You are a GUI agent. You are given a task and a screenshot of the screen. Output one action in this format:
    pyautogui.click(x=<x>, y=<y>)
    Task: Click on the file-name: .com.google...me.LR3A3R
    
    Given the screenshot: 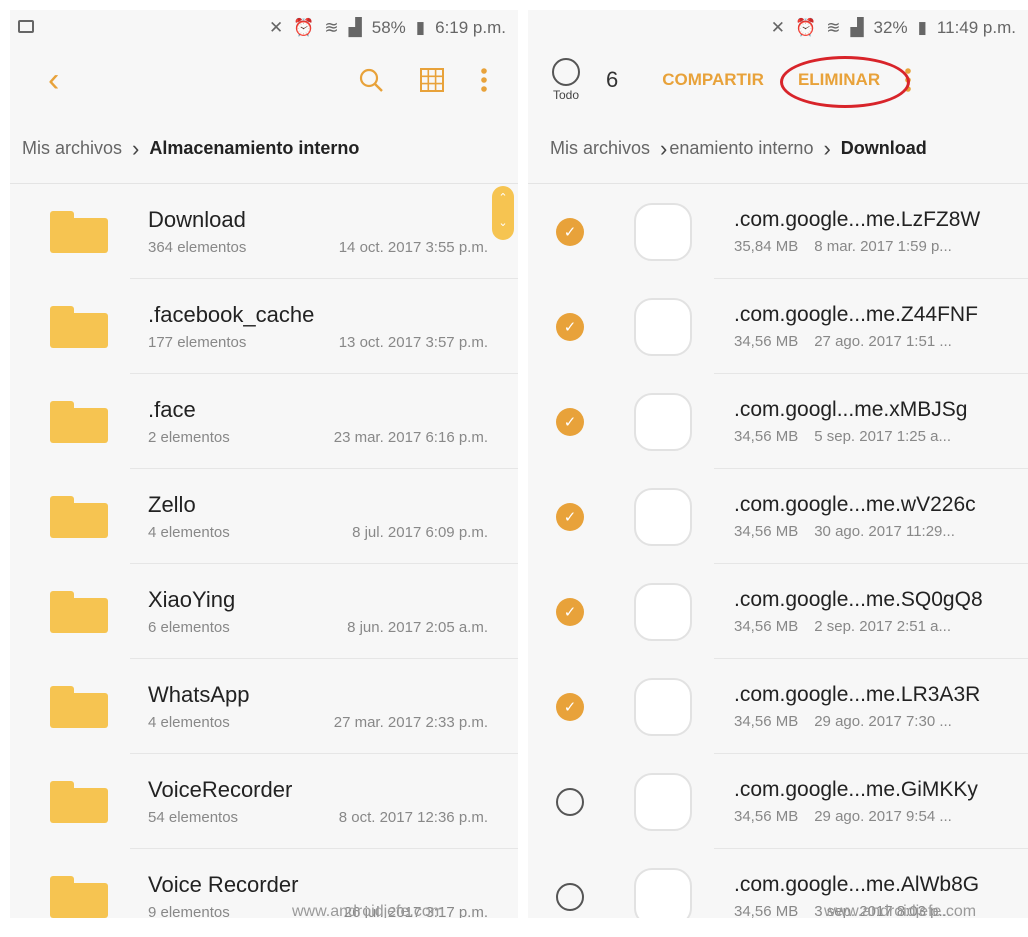 What is the action you would take?
    pyautogui.click(x=857, y=694)
    